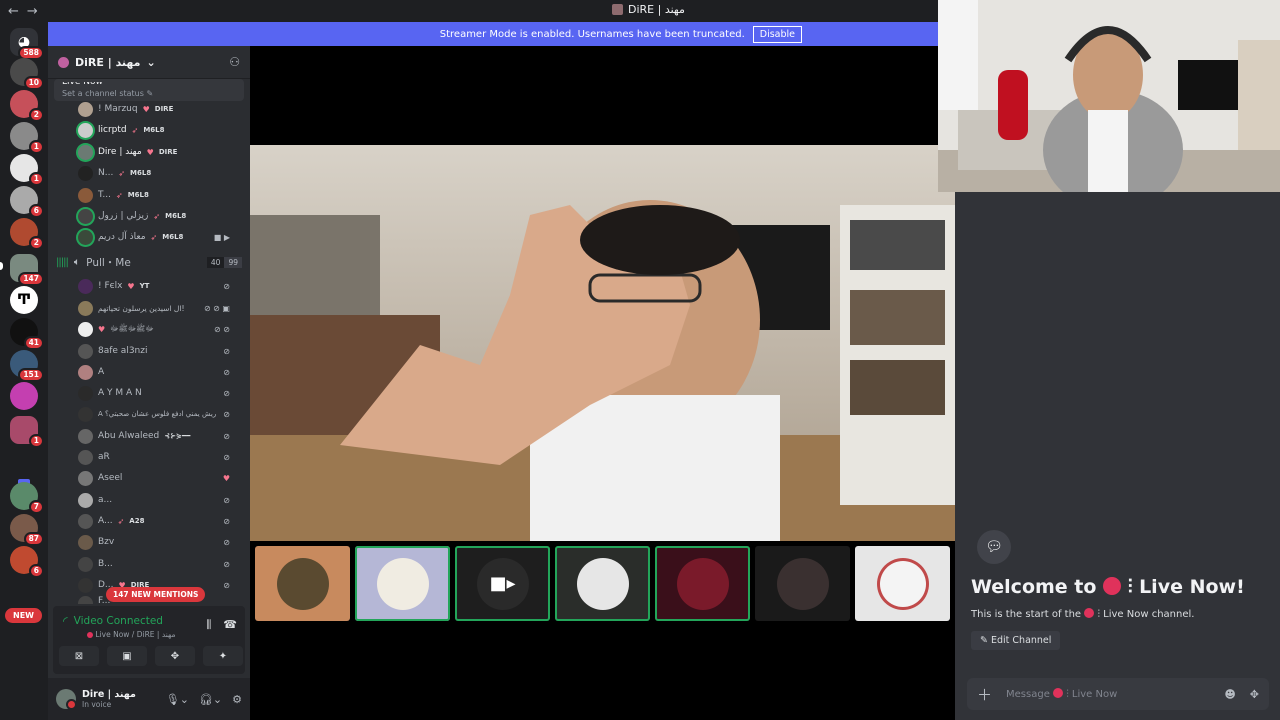 The image size is (1280, 720). What do you see at coordinates (158, 436) in the screenshot?
I see `voice-member: Abu Alwaleed ⊰⊱⋟━━ ⊘` at bounding box center [158, 436].